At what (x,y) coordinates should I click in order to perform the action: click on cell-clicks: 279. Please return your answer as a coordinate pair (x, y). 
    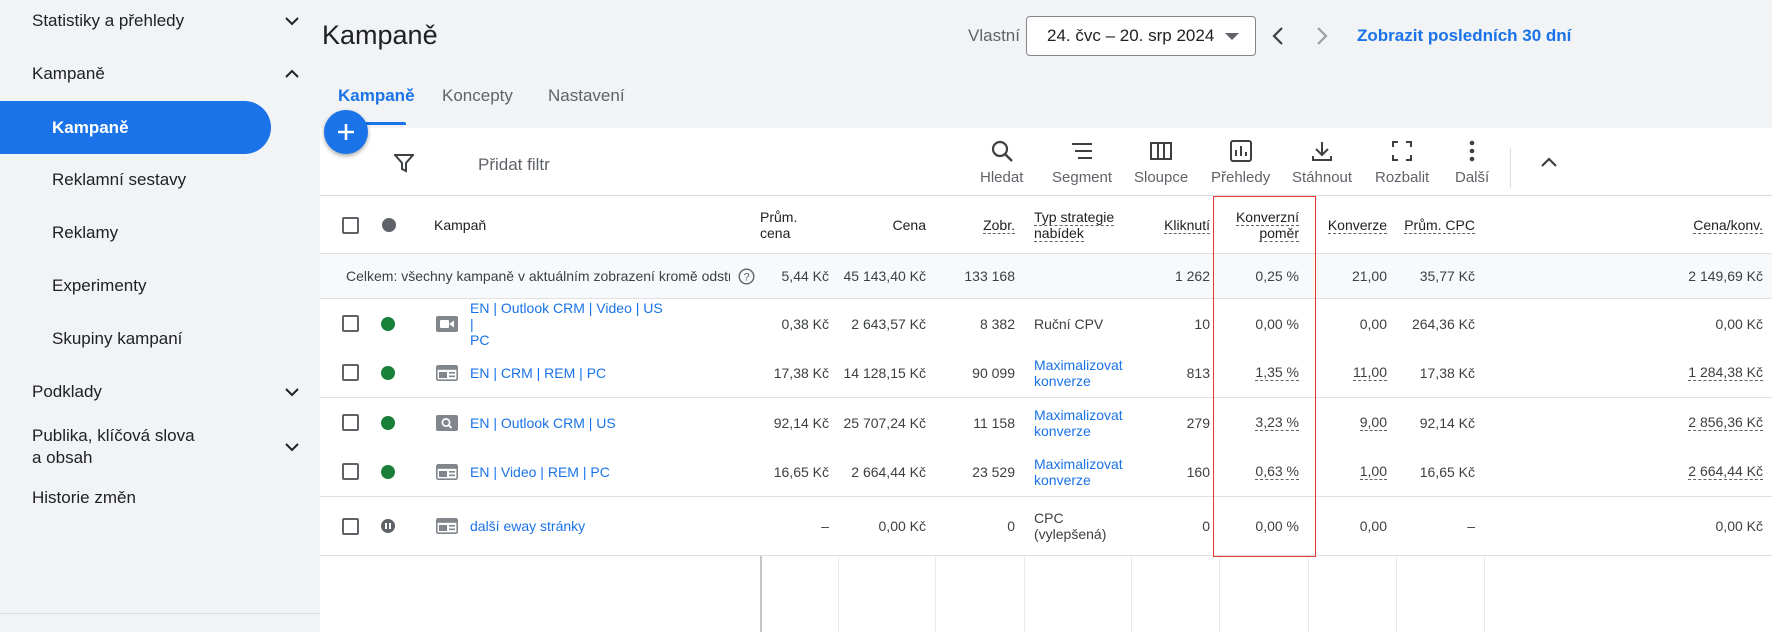
    Looking at the image, I should click on (1198, 422).